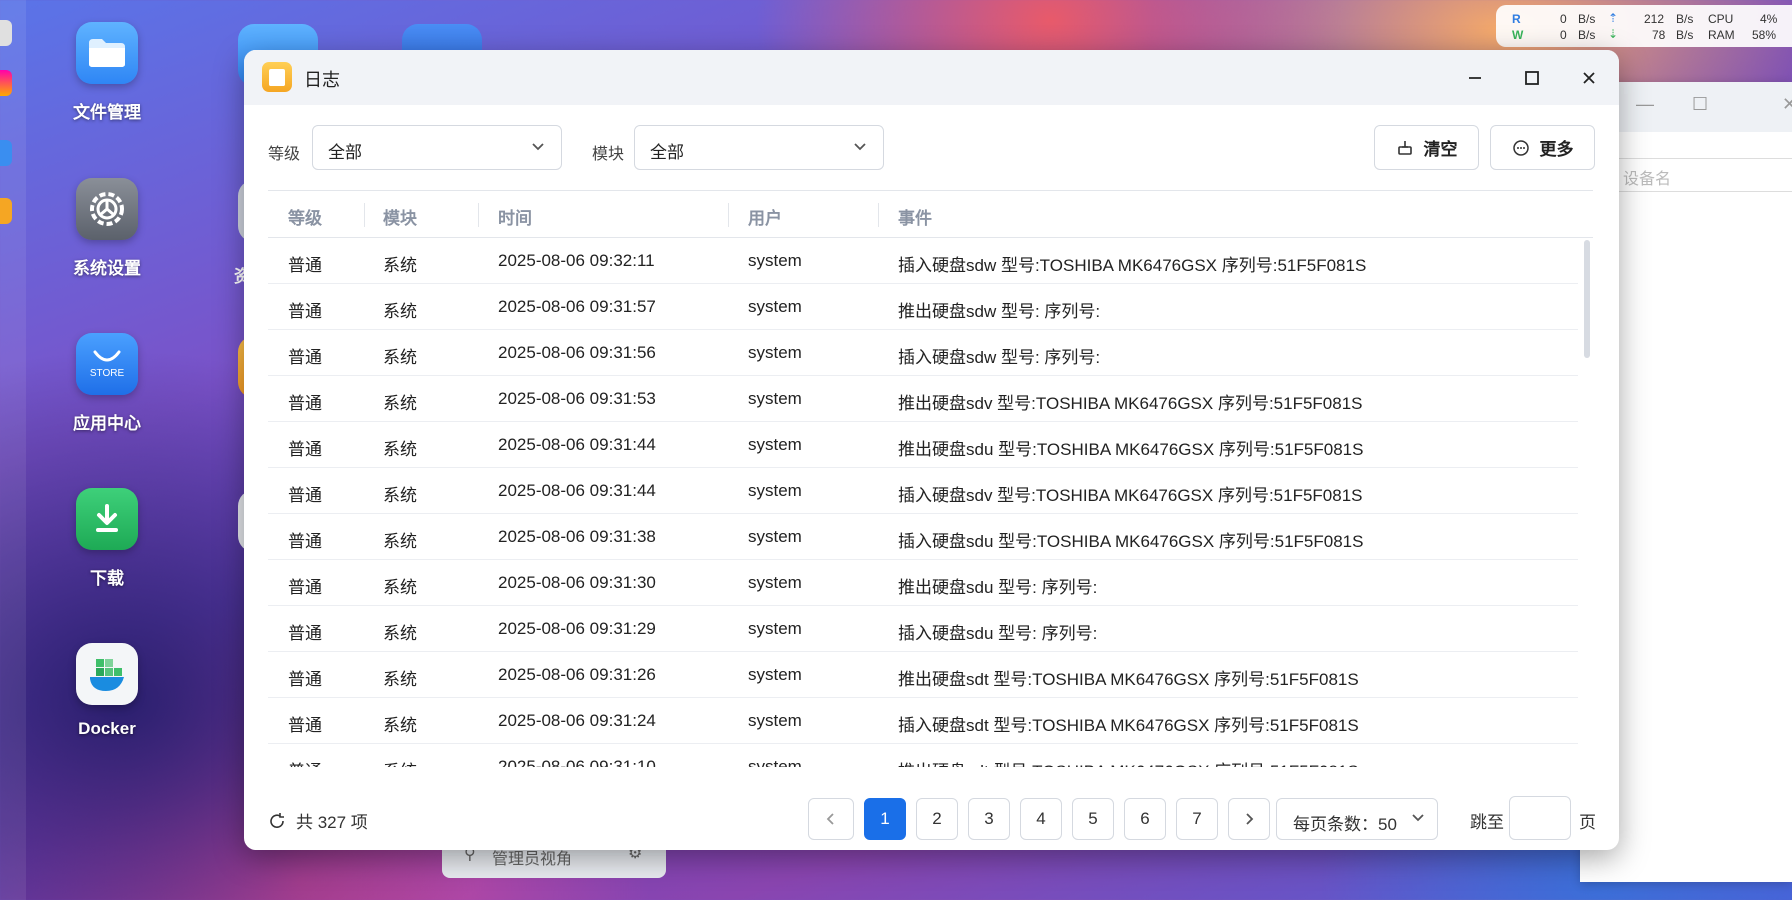  Describe the element at coordinates (107, 691) in the screenshot. I see `desktop-icon-docker: Docker` at that location.